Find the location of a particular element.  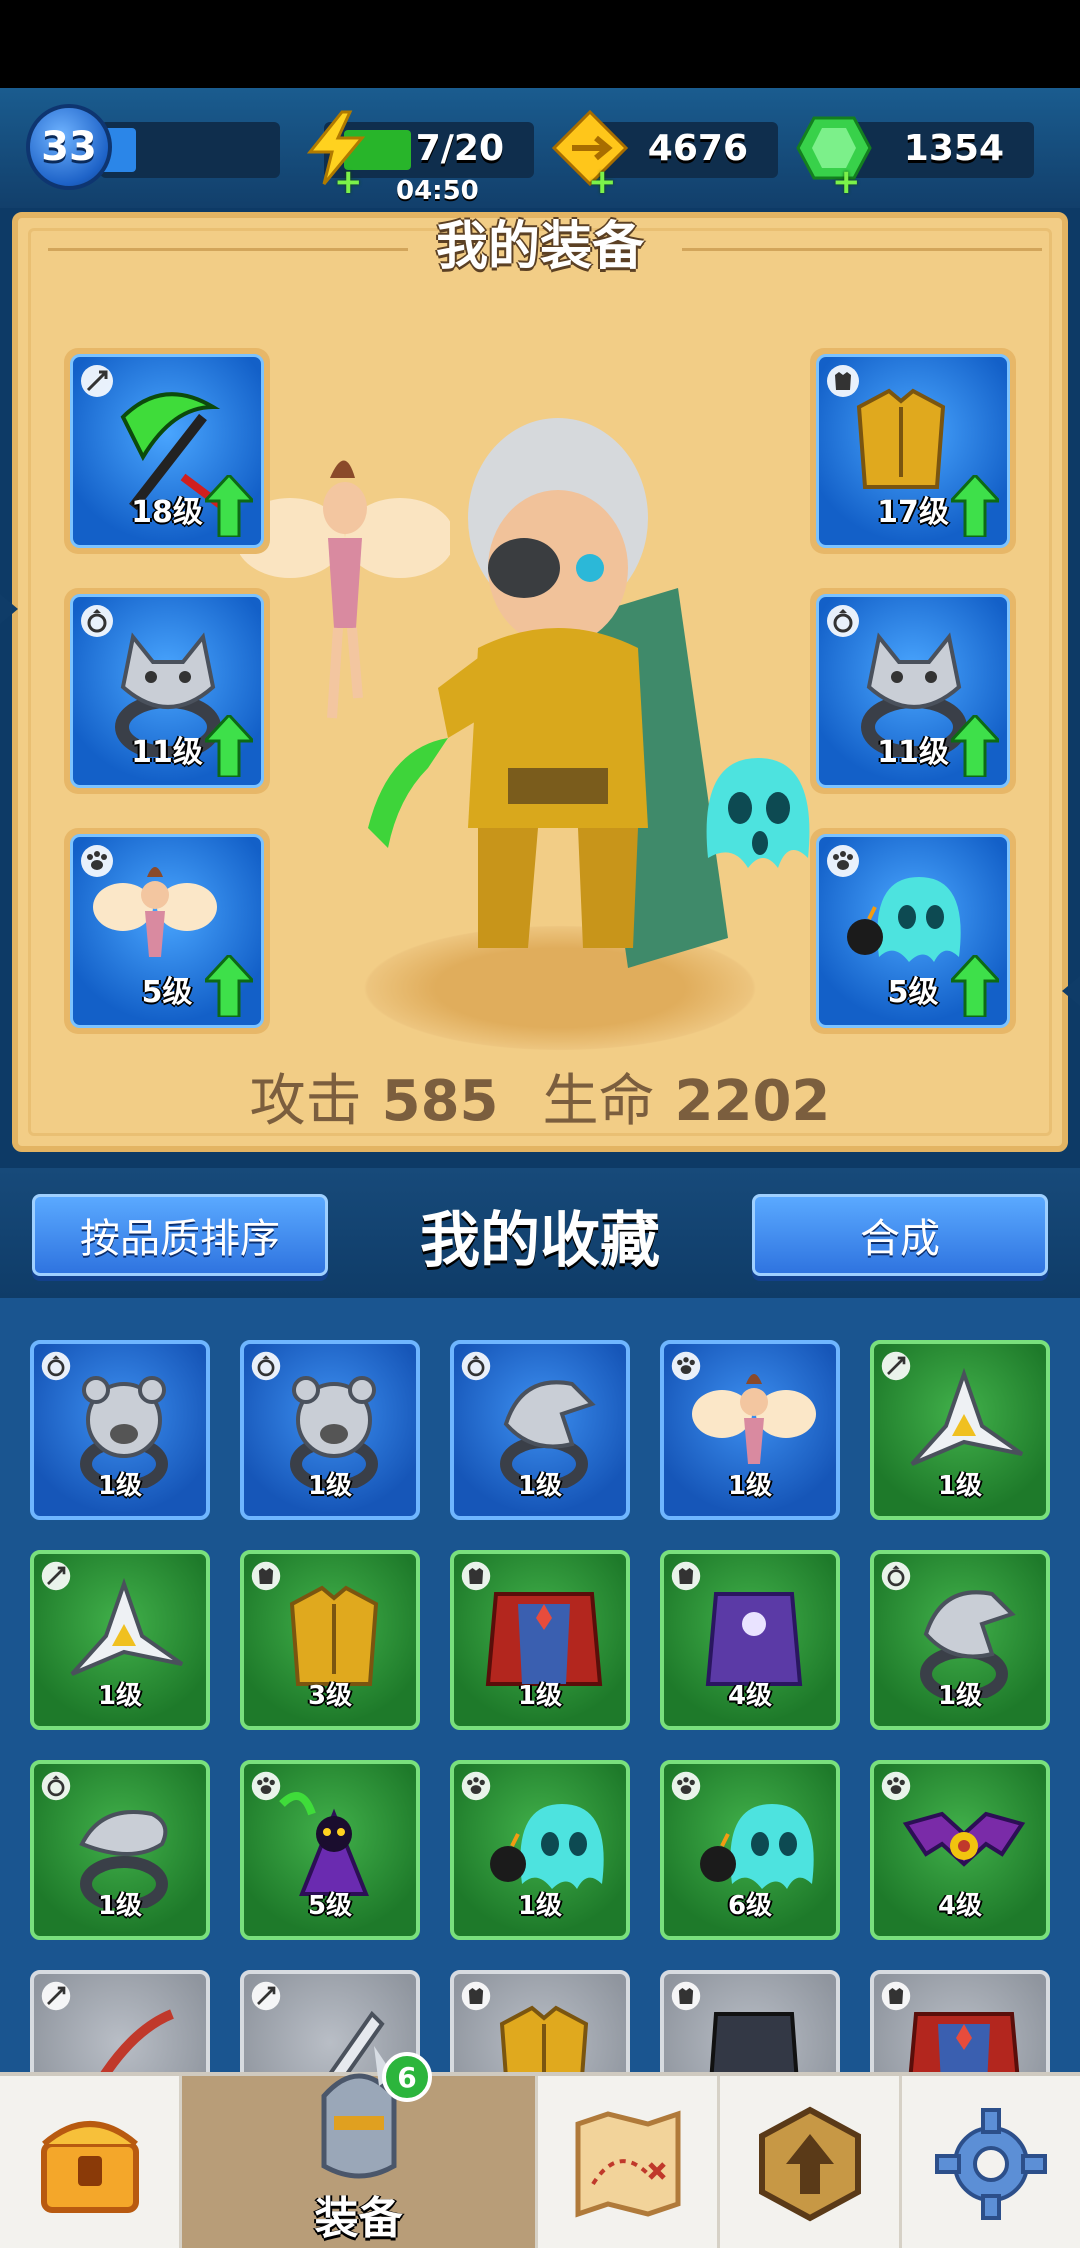

equipment-title: 我的装备 is located at coordinates (539, 247).